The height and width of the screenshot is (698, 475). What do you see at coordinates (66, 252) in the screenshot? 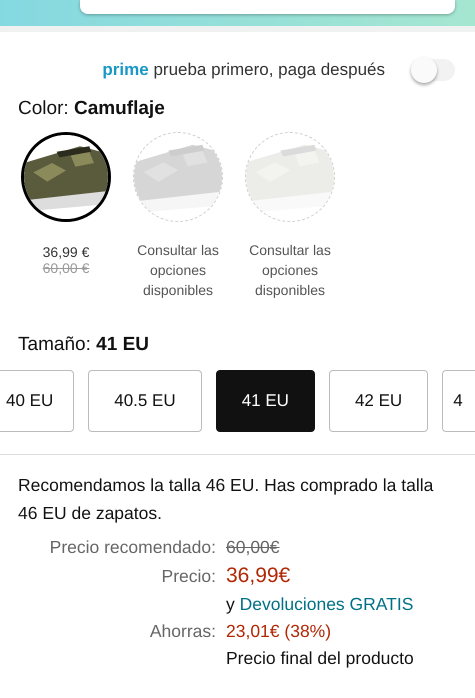
I see `swatch-price: 36,99 €` at bounding box center [66, 252].